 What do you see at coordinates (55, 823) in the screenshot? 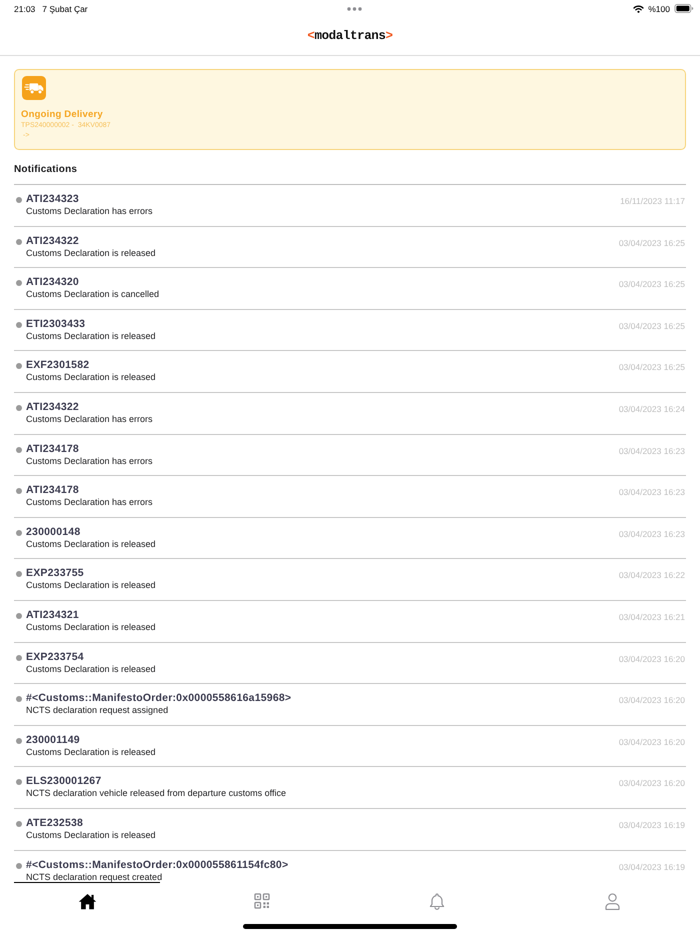
I see `notification-reference: ATE232538` at bounding box center [55, 823].